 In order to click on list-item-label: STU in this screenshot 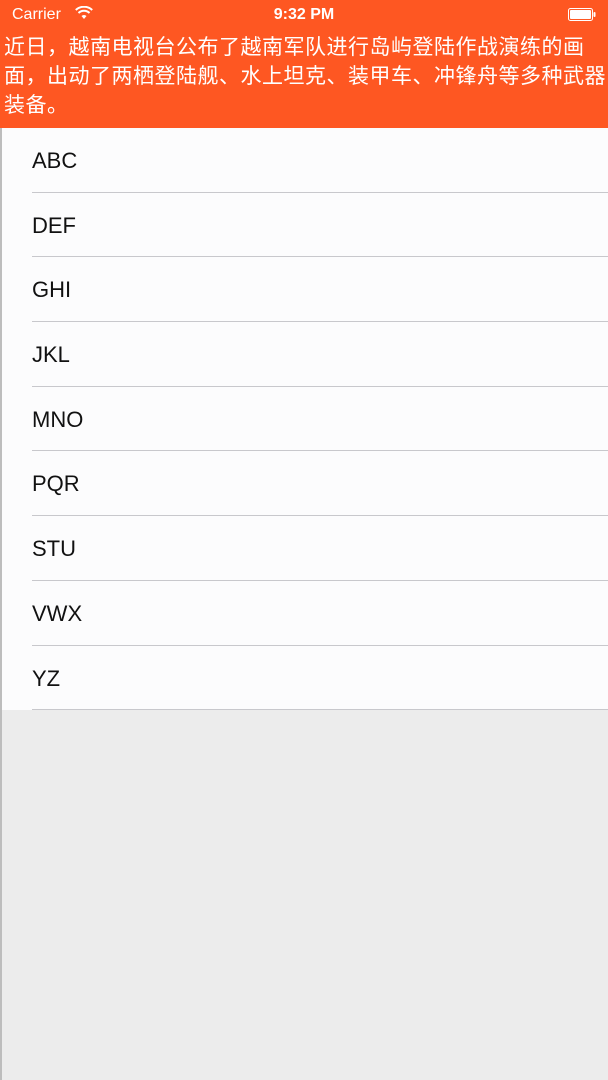, I will do `click(54, 549)`.